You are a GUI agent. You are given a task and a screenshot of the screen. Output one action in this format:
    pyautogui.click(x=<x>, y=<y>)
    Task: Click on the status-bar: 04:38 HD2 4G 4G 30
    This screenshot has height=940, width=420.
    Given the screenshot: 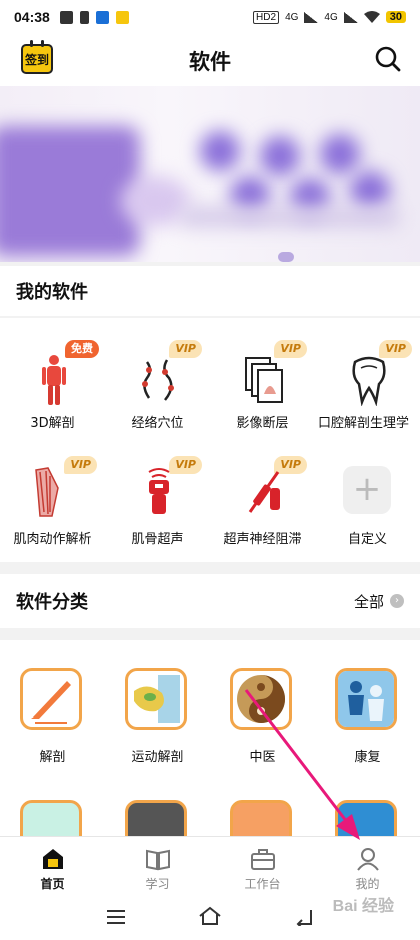 What is the action you would take?
    pyautogui.click(x=210, y=17)
    